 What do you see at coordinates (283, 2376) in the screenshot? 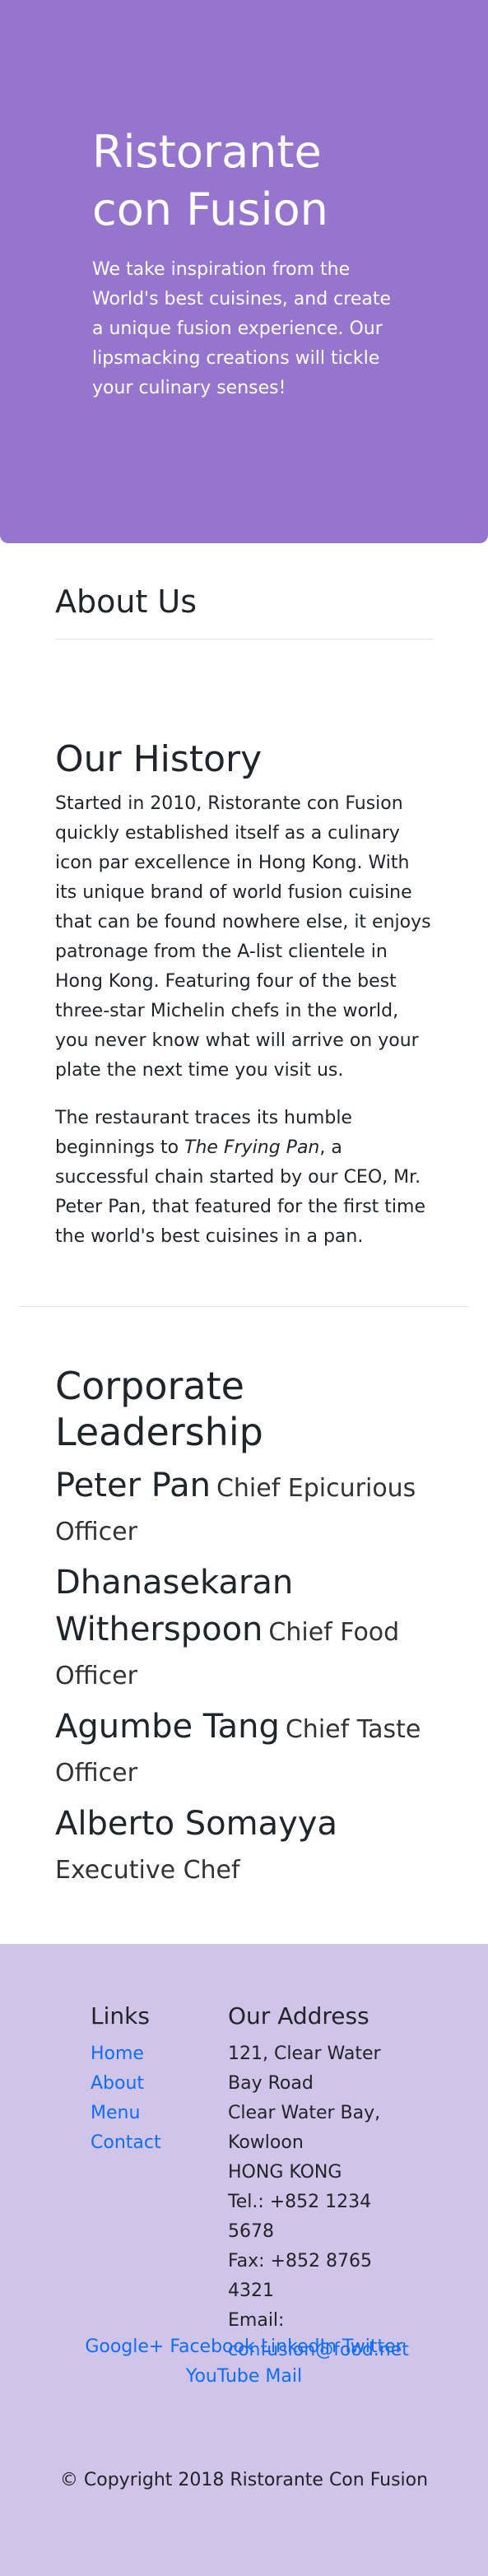
I see `mail-link: Mail` at bounding box center [283, 2376].